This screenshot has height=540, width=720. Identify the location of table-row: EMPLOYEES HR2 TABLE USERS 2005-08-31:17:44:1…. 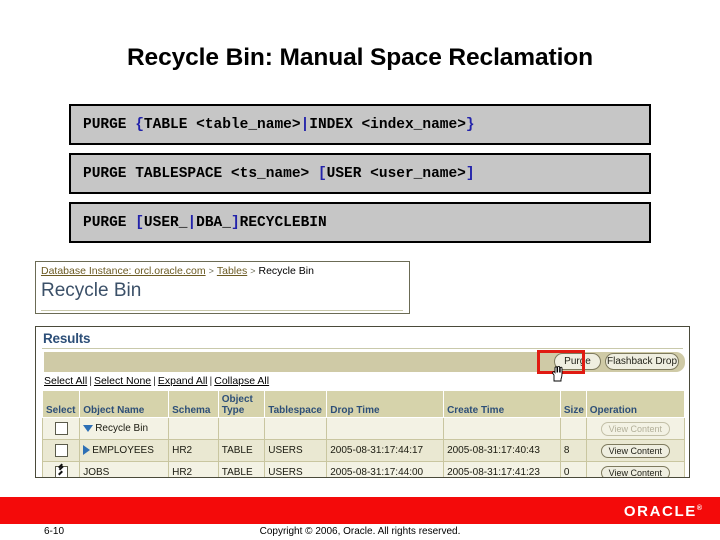
(363, 450).